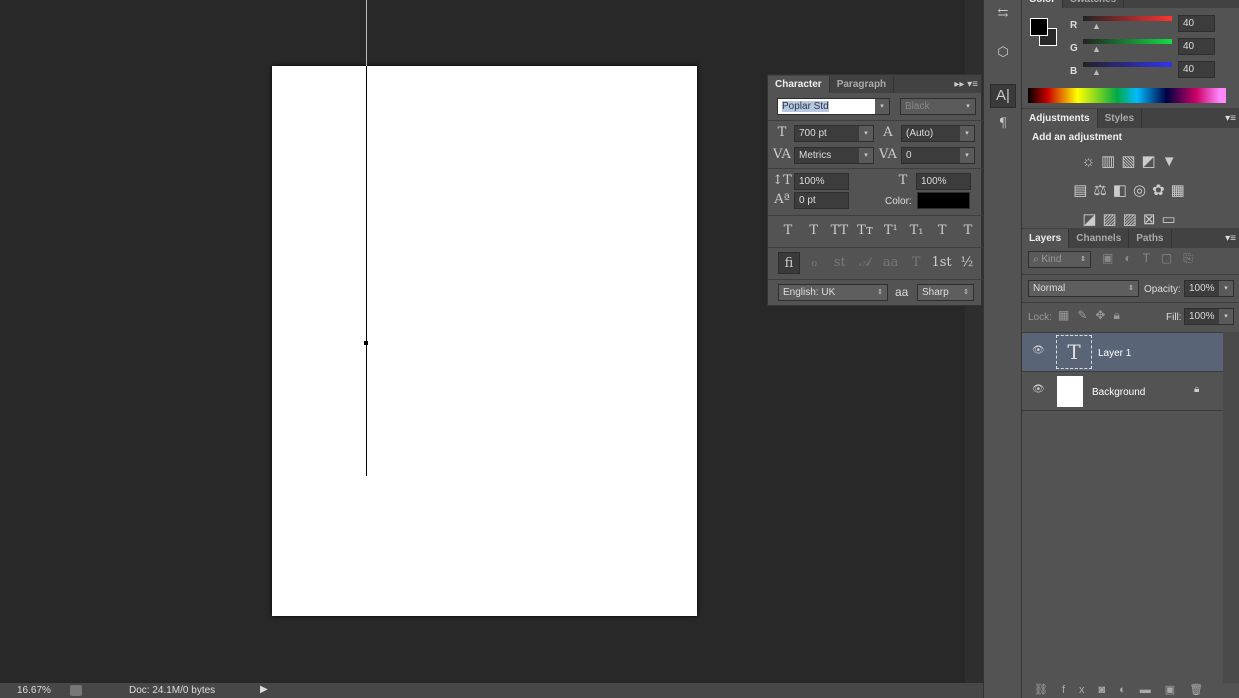  I want to click on type-style-button: TT, so click(839, 230).